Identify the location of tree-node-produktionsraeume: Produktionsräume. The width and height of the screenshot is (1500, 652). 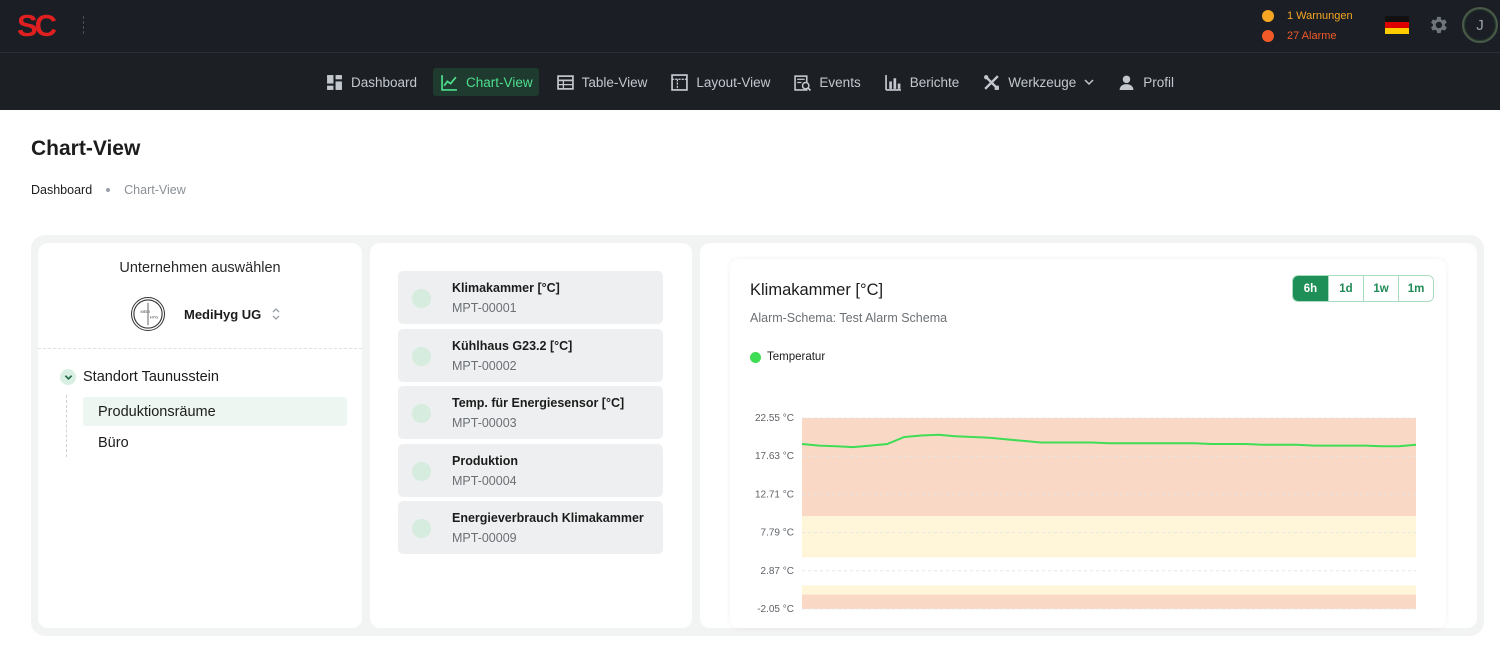
(215, 411).